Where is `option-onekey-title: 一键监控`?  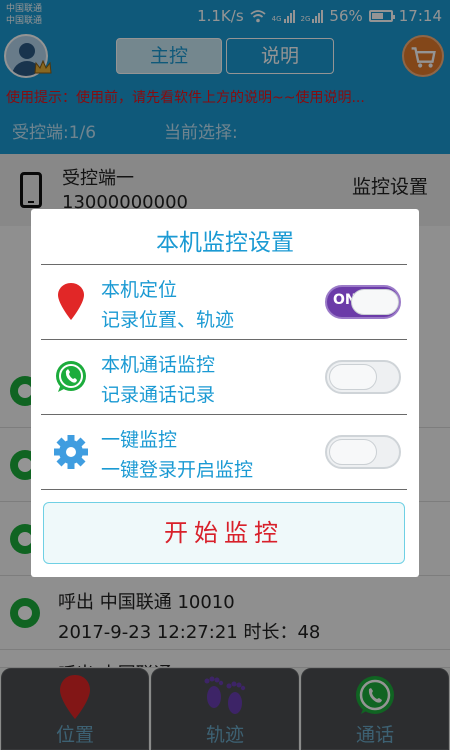 option-onekey-title: 一键监控 is located at coordinates (139, 440).